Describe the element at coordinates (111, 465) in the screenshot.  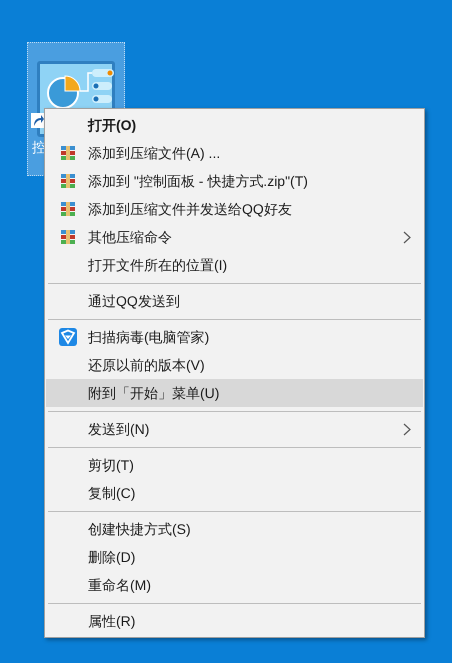
I see `menu-item-label: 剪切(T)` at that location.